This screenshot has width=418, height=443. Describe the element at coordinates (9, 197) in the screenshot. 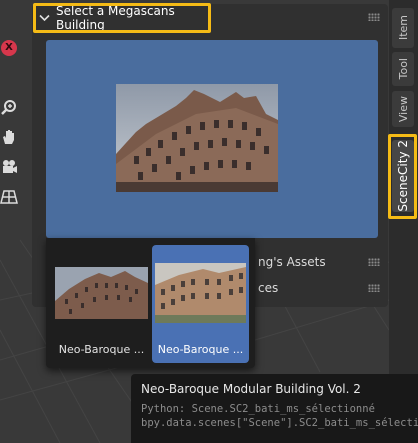

I see `grid-icon` at that location.